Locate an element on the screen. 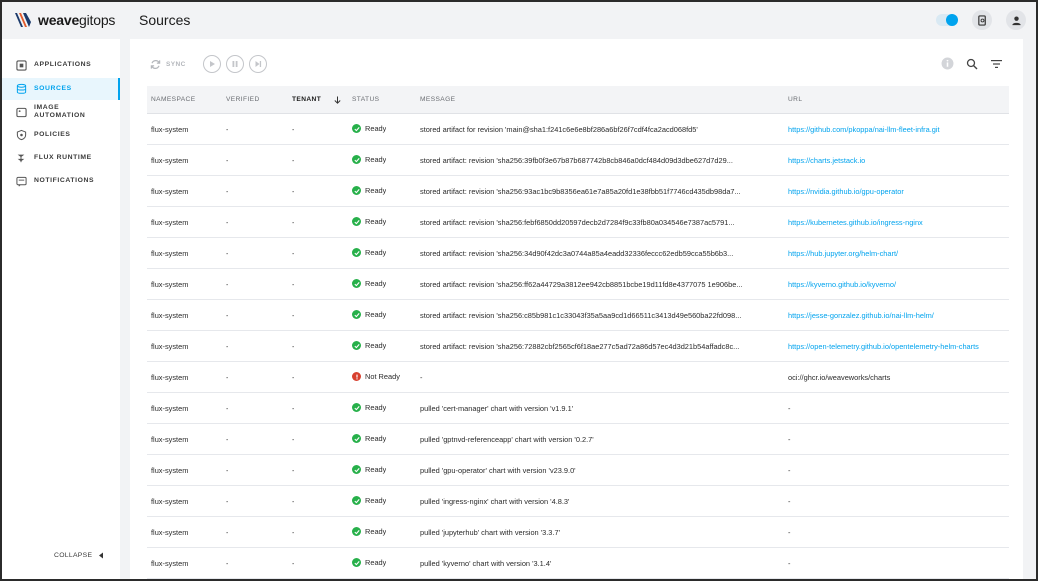 The width and height of the screenshot is (1038, 581). resume-button is located at coordinates (211, 64).